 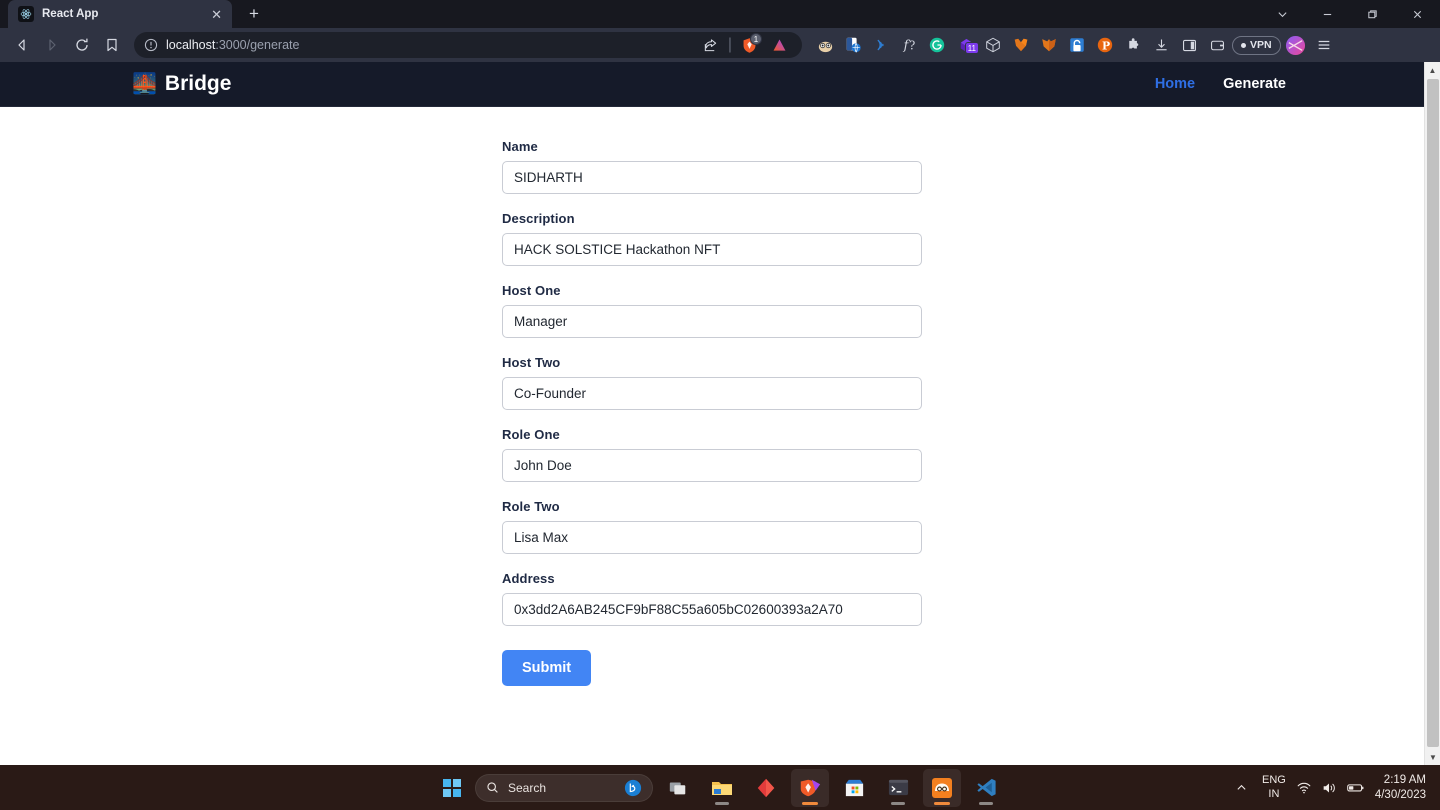 What do you see at coordinates (711, 45) in the screenshot?
I see `share-icon` at bounding box center [711, 45].